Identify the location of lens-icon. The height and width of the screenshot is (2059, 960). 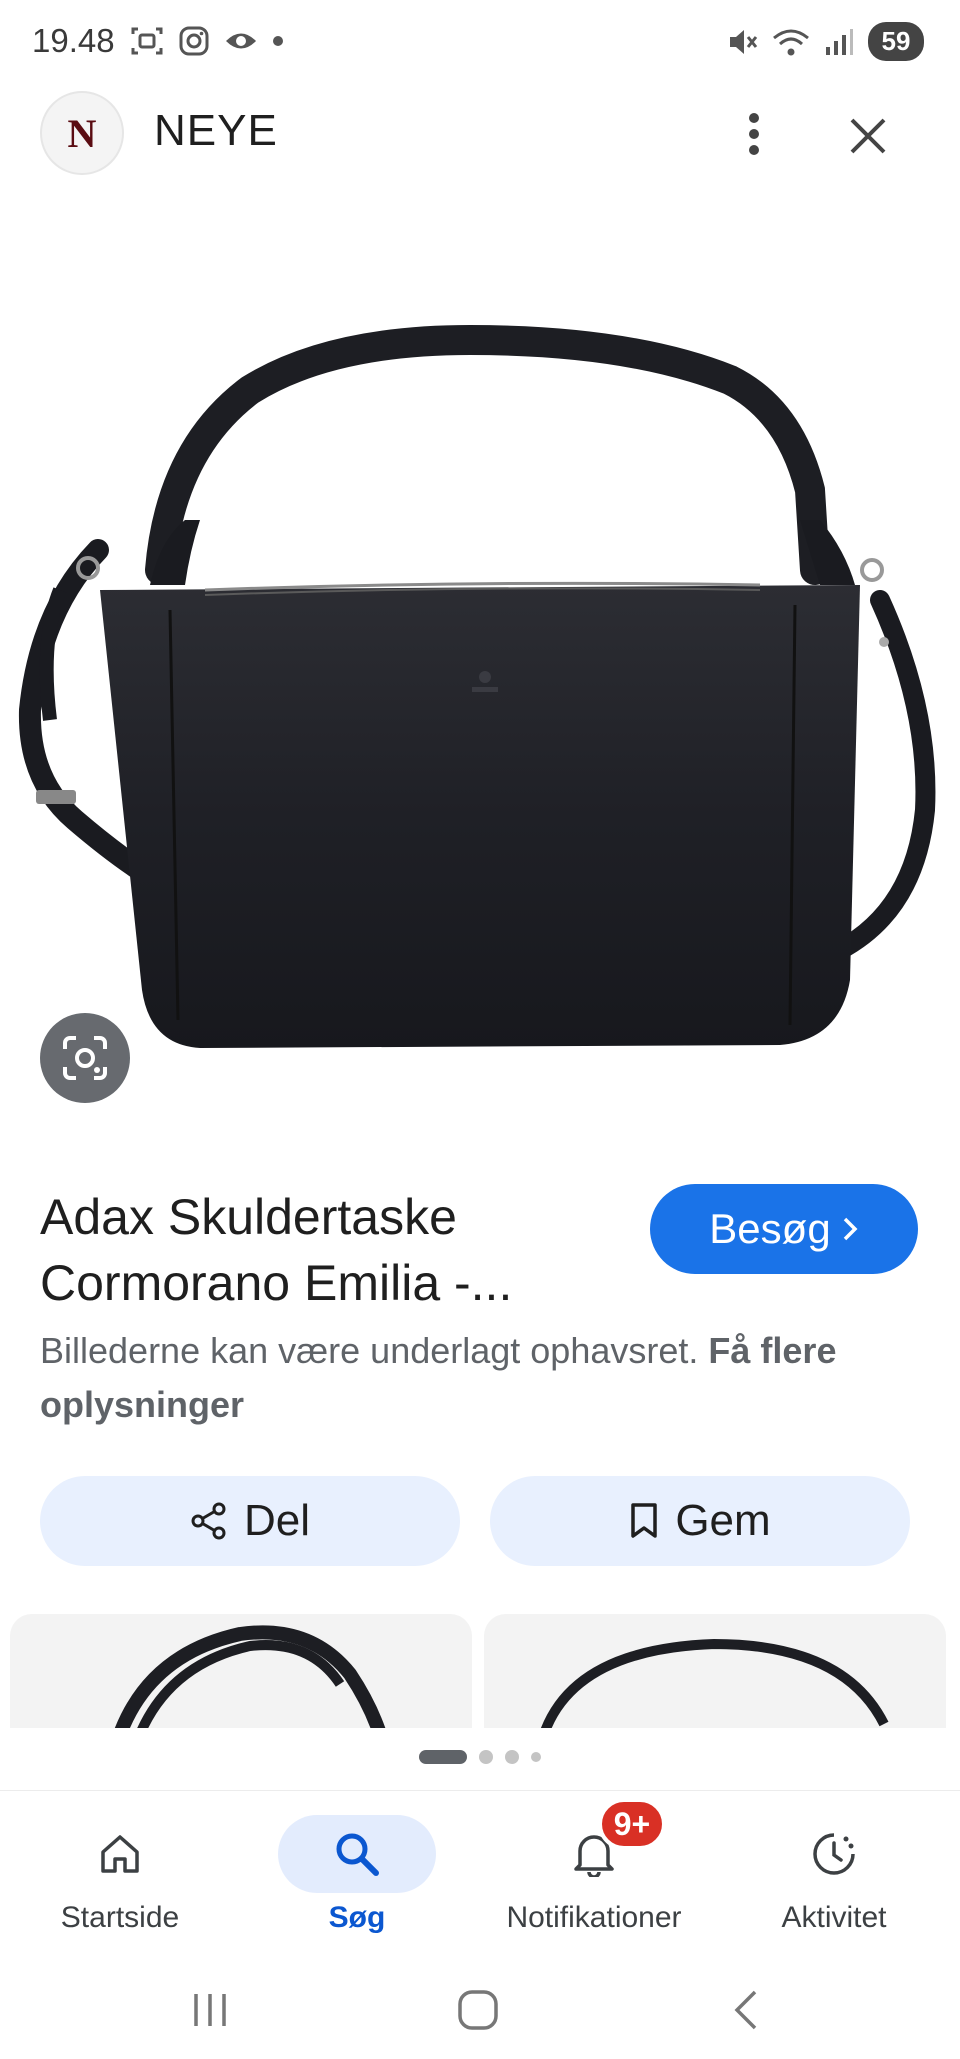
(85, 1058).